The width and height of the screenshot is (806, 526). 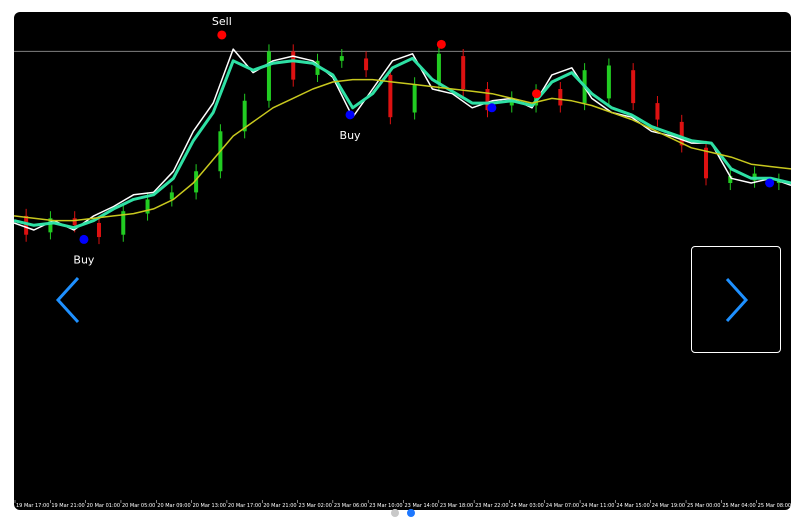 I want to click on next-slide-button, so click(x=736, y=299).